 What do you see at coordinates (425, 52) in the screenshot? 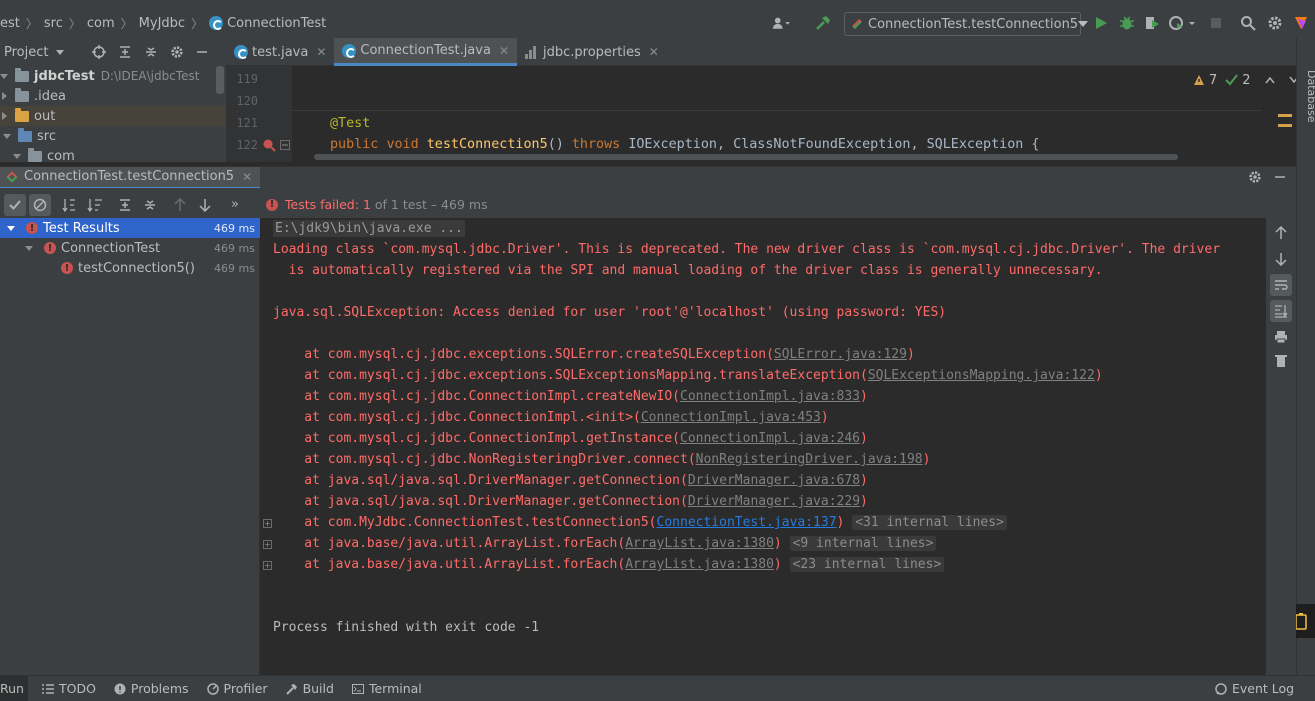
I see `tab-connectiontest-java: ConnectionTest.java ✕` at bounding box center [425, 52].